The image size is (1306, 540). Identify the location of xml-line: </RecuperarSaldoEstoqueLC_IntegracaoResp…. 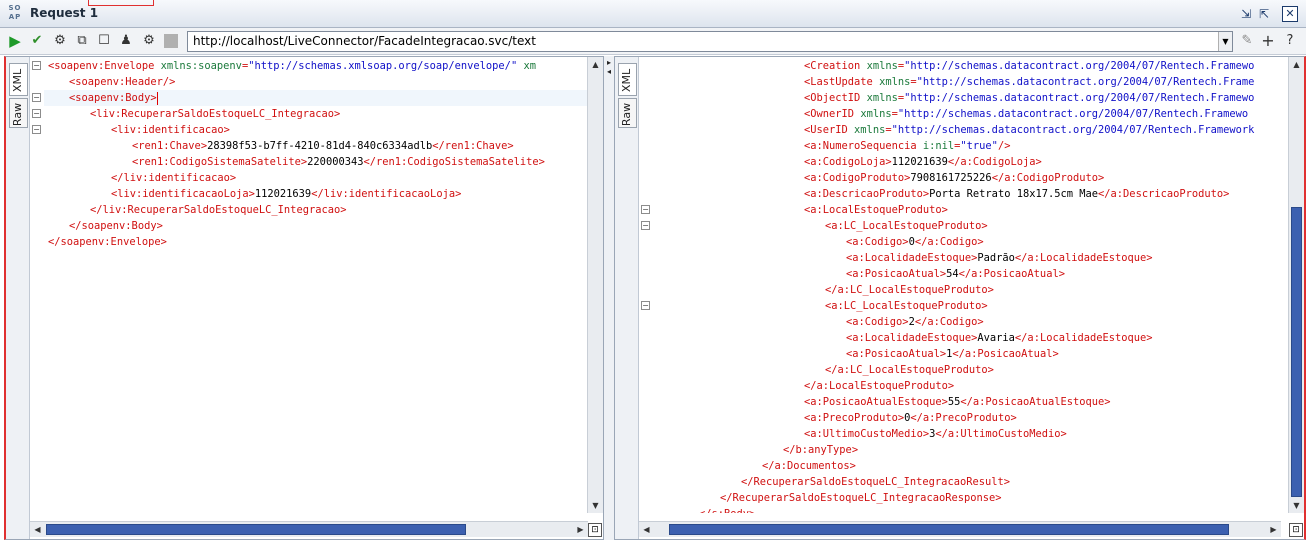
(861, 498).